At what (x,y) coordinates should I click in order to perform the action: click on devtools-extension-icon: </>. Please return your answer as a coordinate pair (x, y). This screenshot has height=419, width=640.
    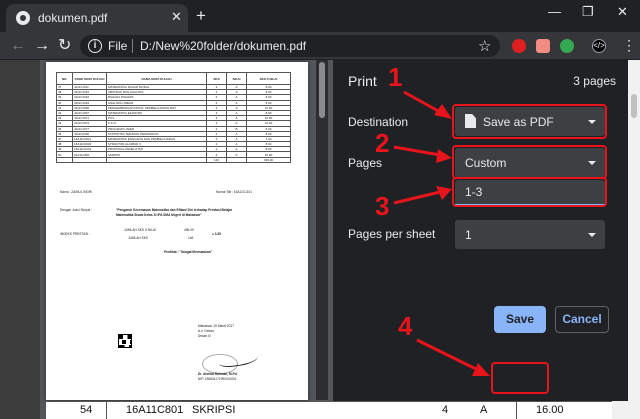
    Looking at the image, I should click on (599, 46).